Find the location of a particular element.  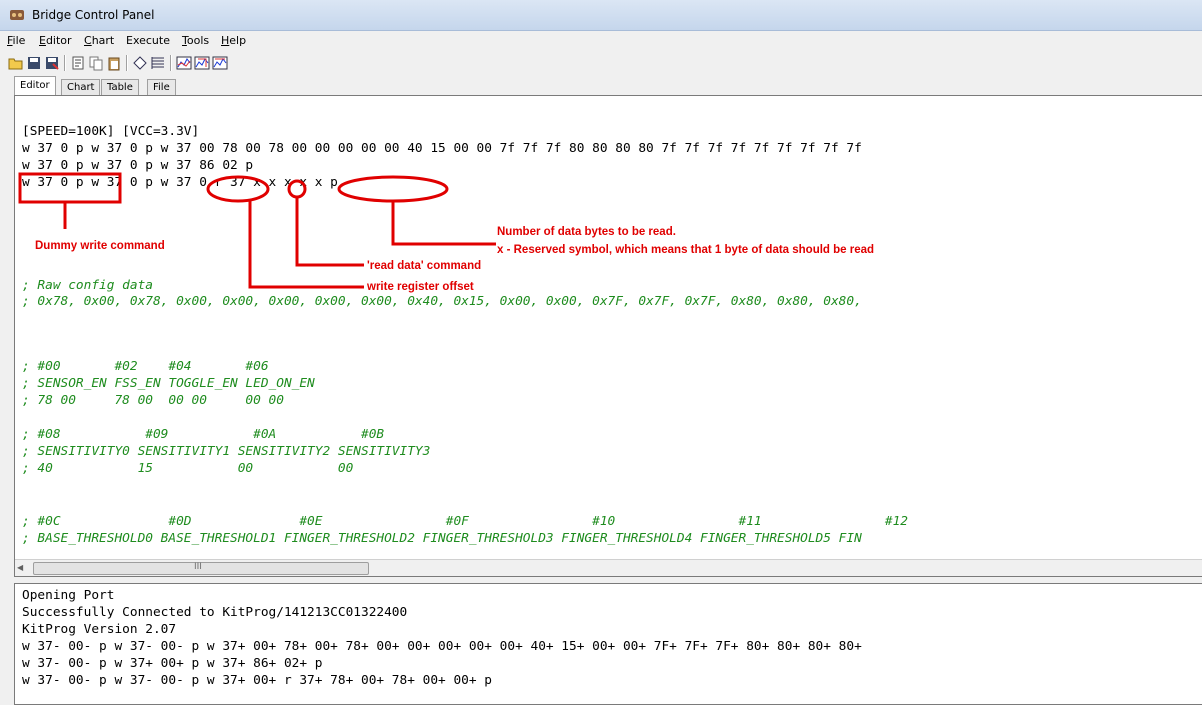

scroll-left-icon: ◀ is located at coordinates (20, 567).